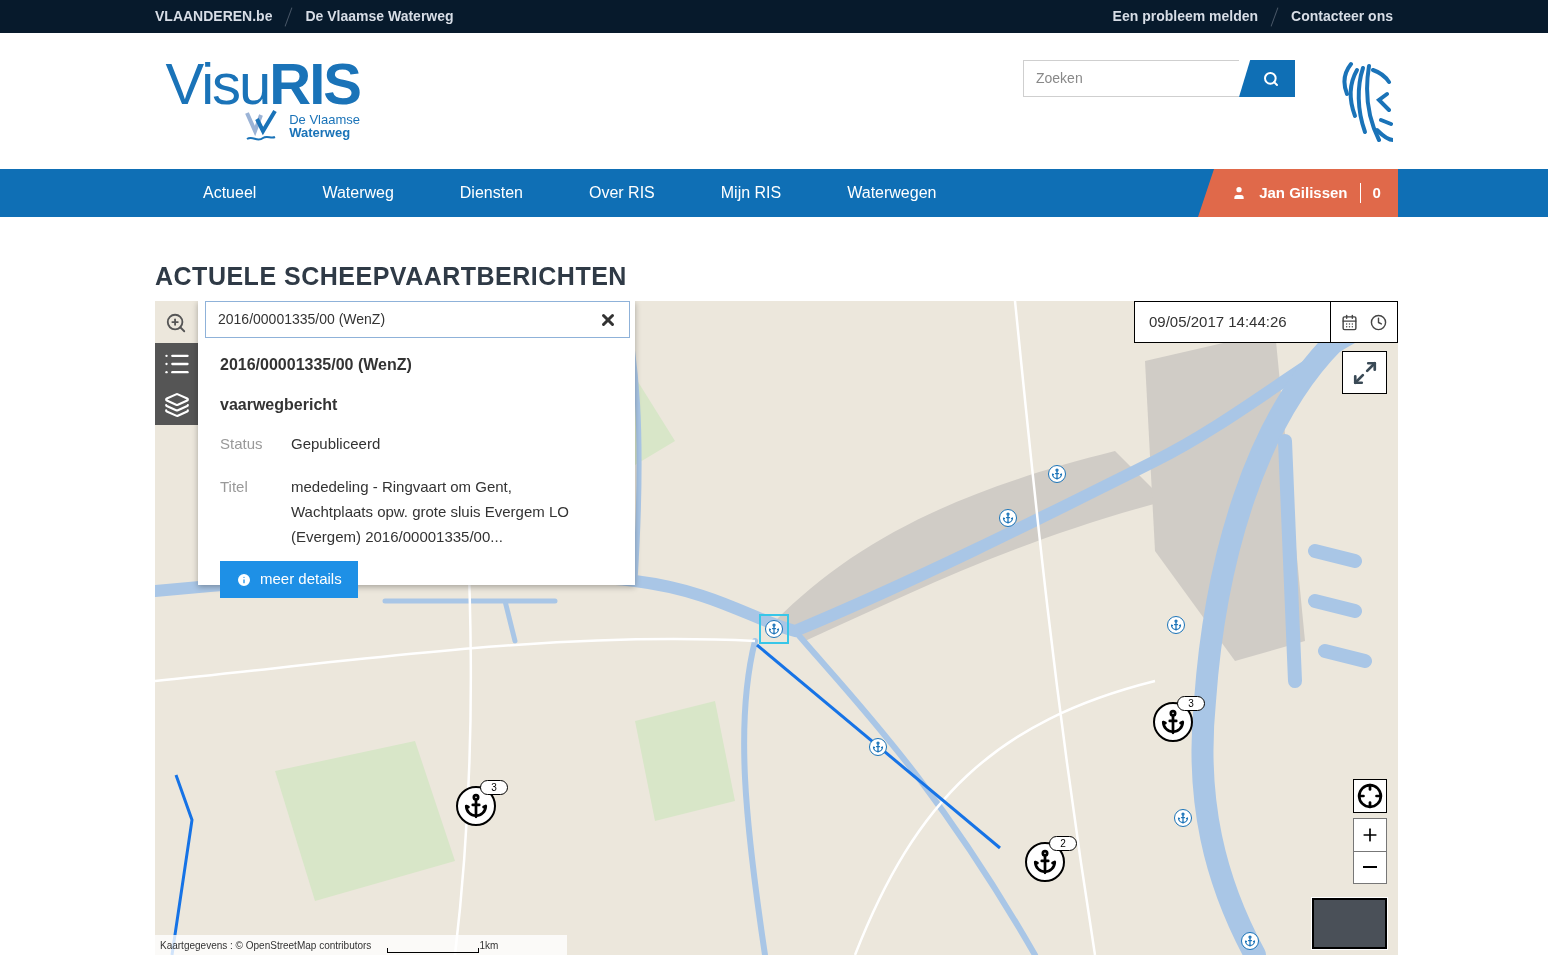  What do you see at coordinates (751, 193) in the screenshot?
I see `nav-item: Mijn RIS` at bounding box center [751, 193].